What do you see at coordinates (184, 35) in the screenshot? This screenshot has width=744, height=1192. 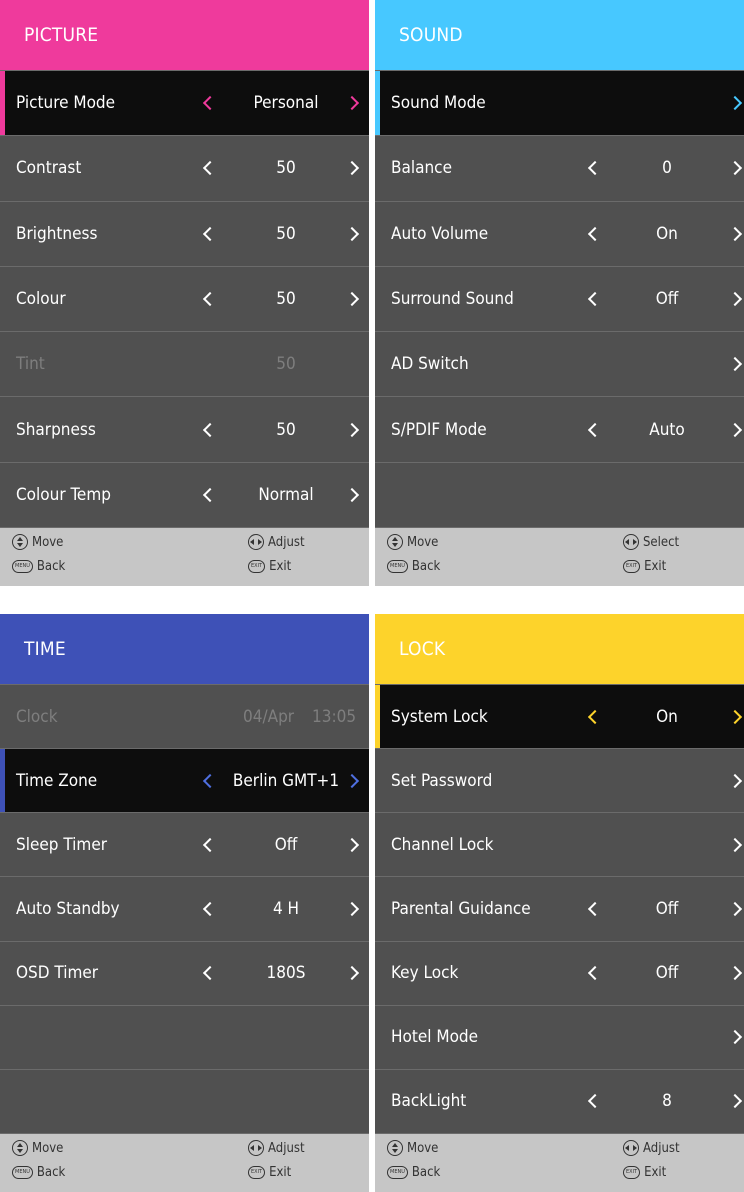 I see `picture-menu-header: PICTURE` at bounding box center [184, 35].